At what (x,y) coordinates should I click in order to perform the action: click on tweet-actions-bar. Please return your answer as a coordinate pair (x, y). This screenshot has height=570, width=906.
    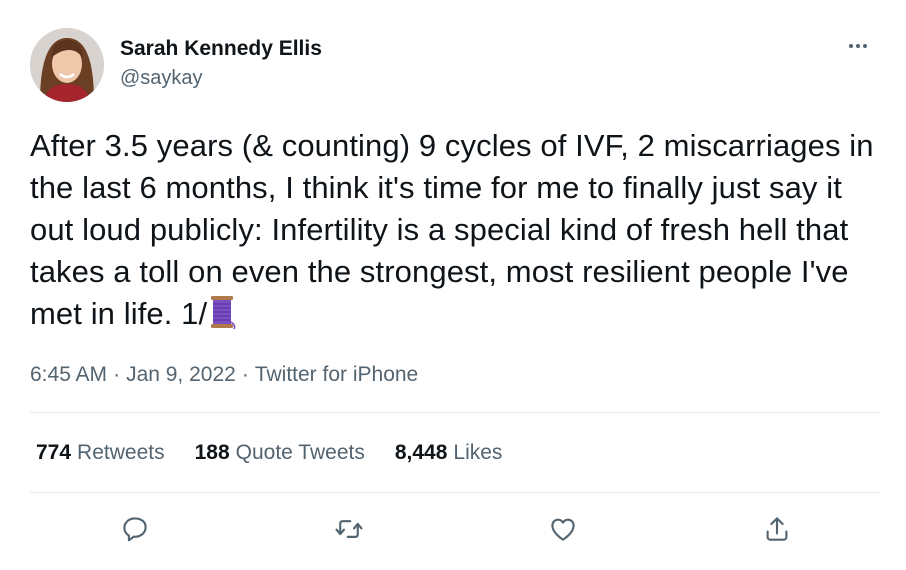
    Looking at the image, I should click on (455, 531).